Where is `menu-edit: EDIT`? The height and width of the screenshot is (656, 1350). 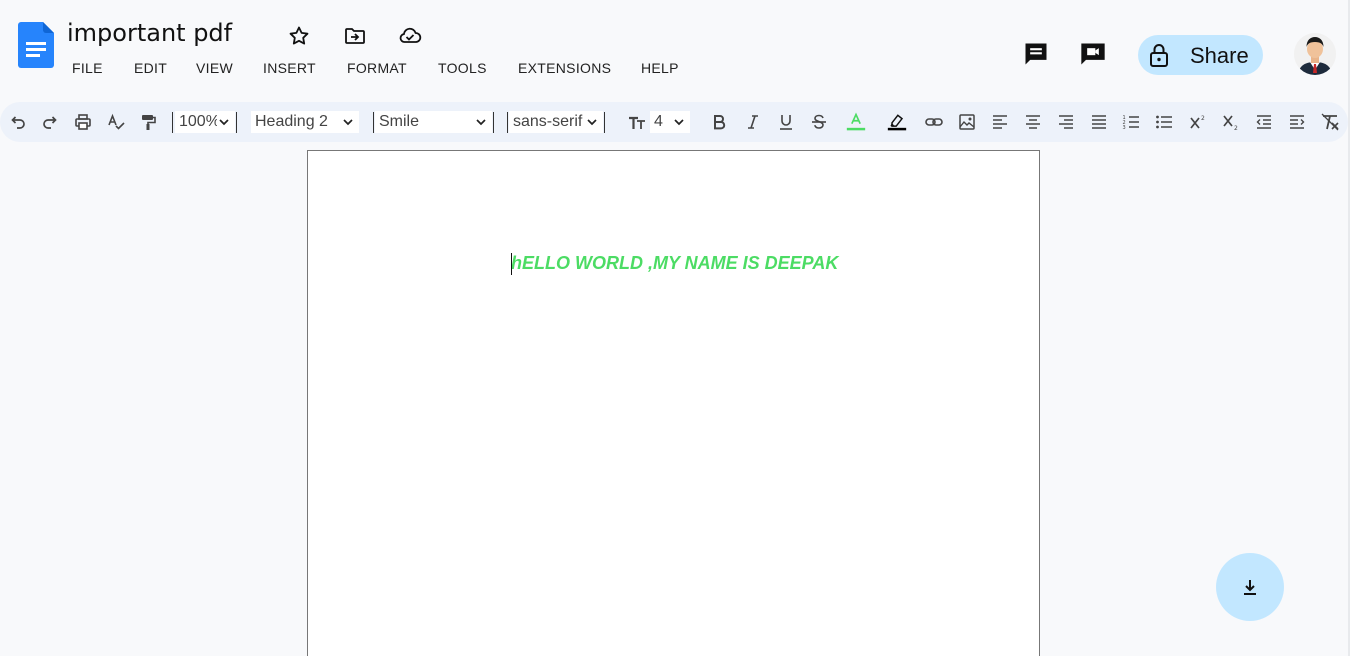 menu-edit: EDIT is located at coordinates (150, 68).